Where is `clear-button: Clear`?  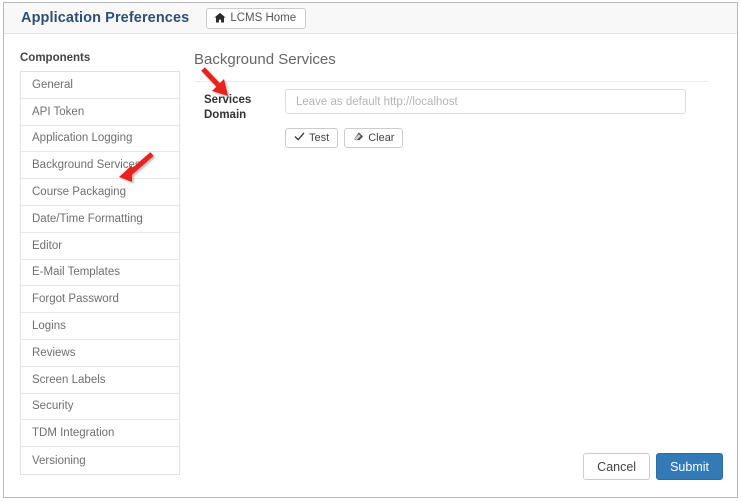
clear-button: Clear is located at coordinates (374, 138).